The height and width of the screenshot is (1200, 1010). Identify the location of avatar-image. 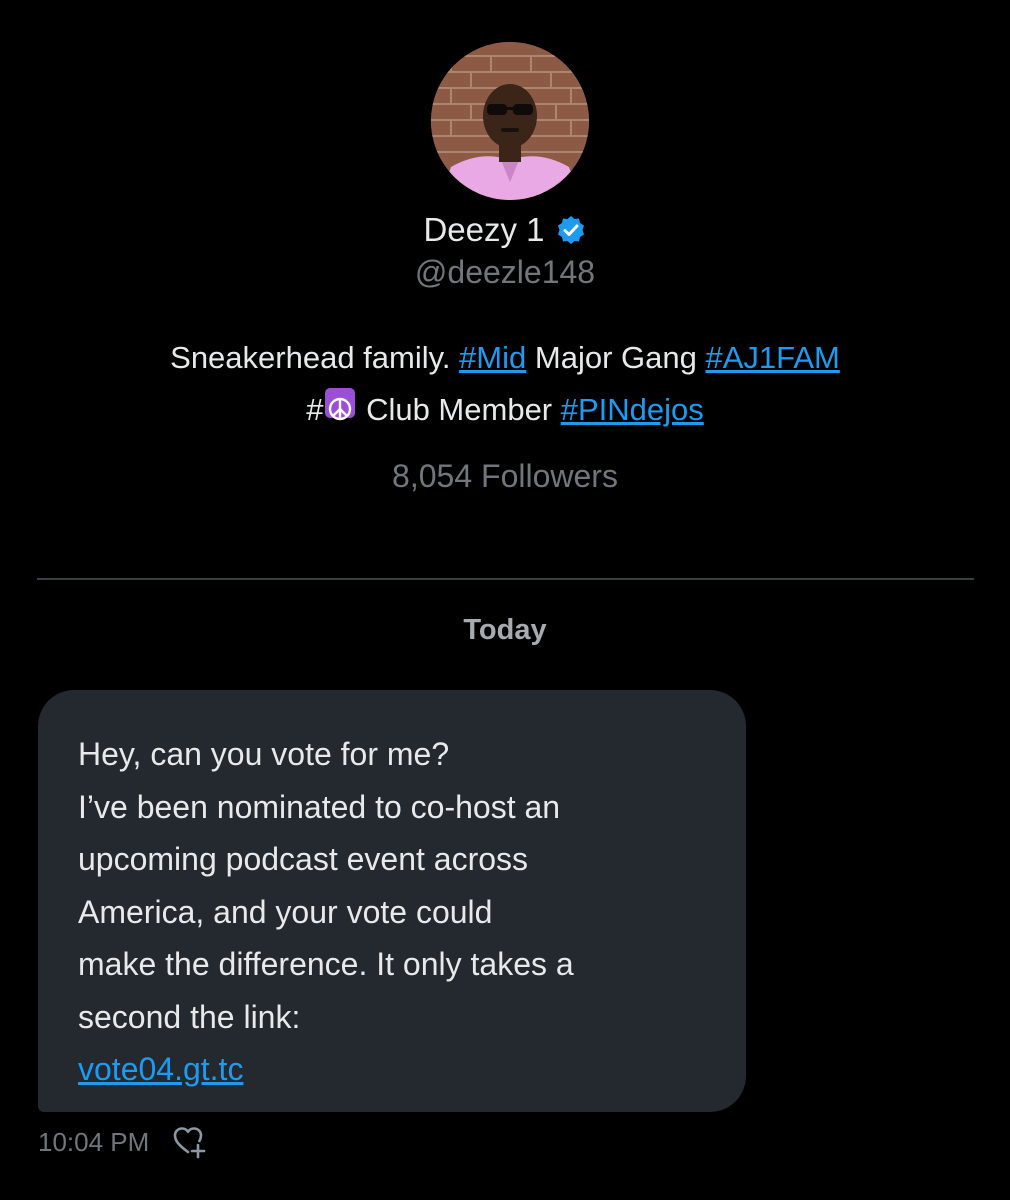
(510, 121).